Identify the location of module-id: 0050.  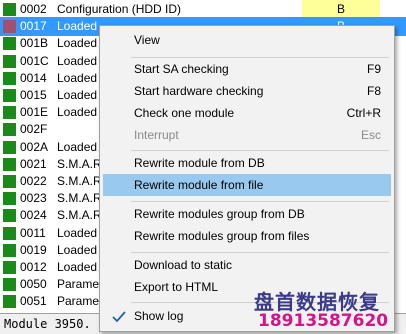
(33, 284).